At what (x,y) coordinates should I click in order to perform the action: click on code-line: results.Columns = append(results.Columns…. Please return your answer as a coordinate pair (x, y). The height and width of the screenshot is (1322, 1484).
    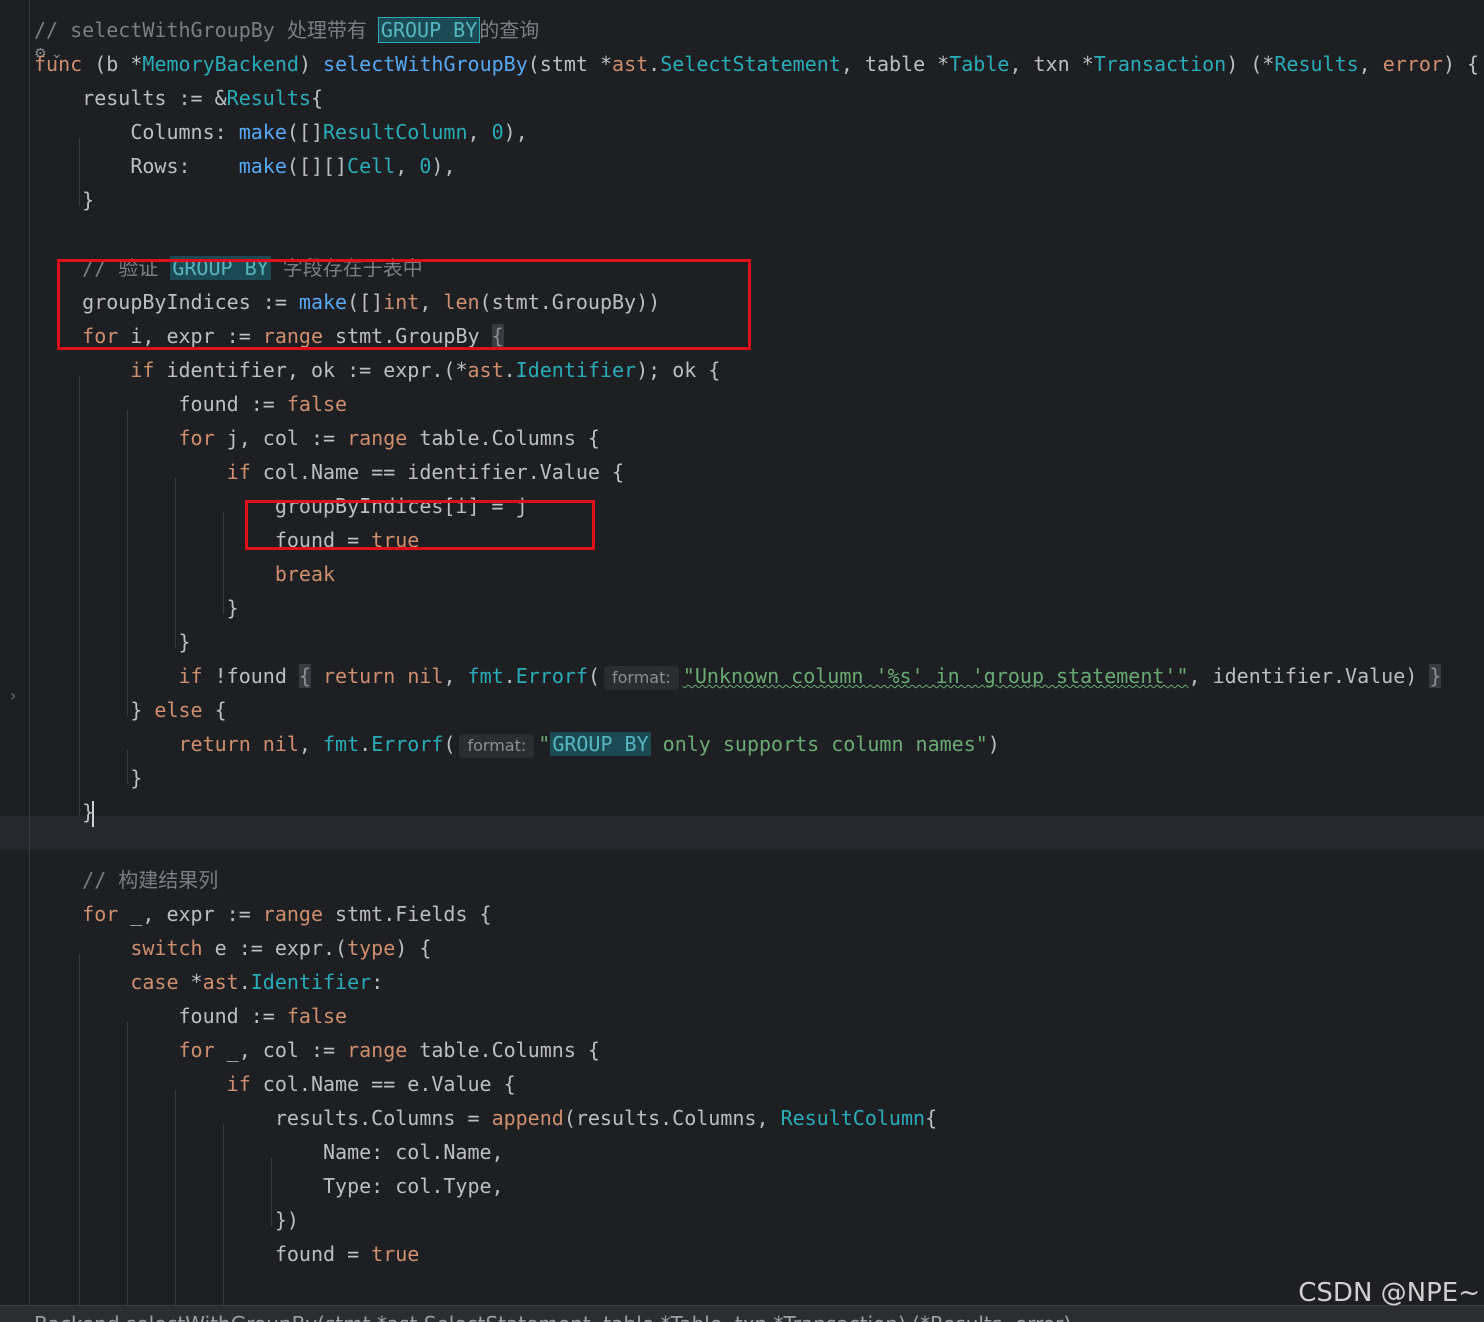
    Looking at the image, I should click on (485, 1118).